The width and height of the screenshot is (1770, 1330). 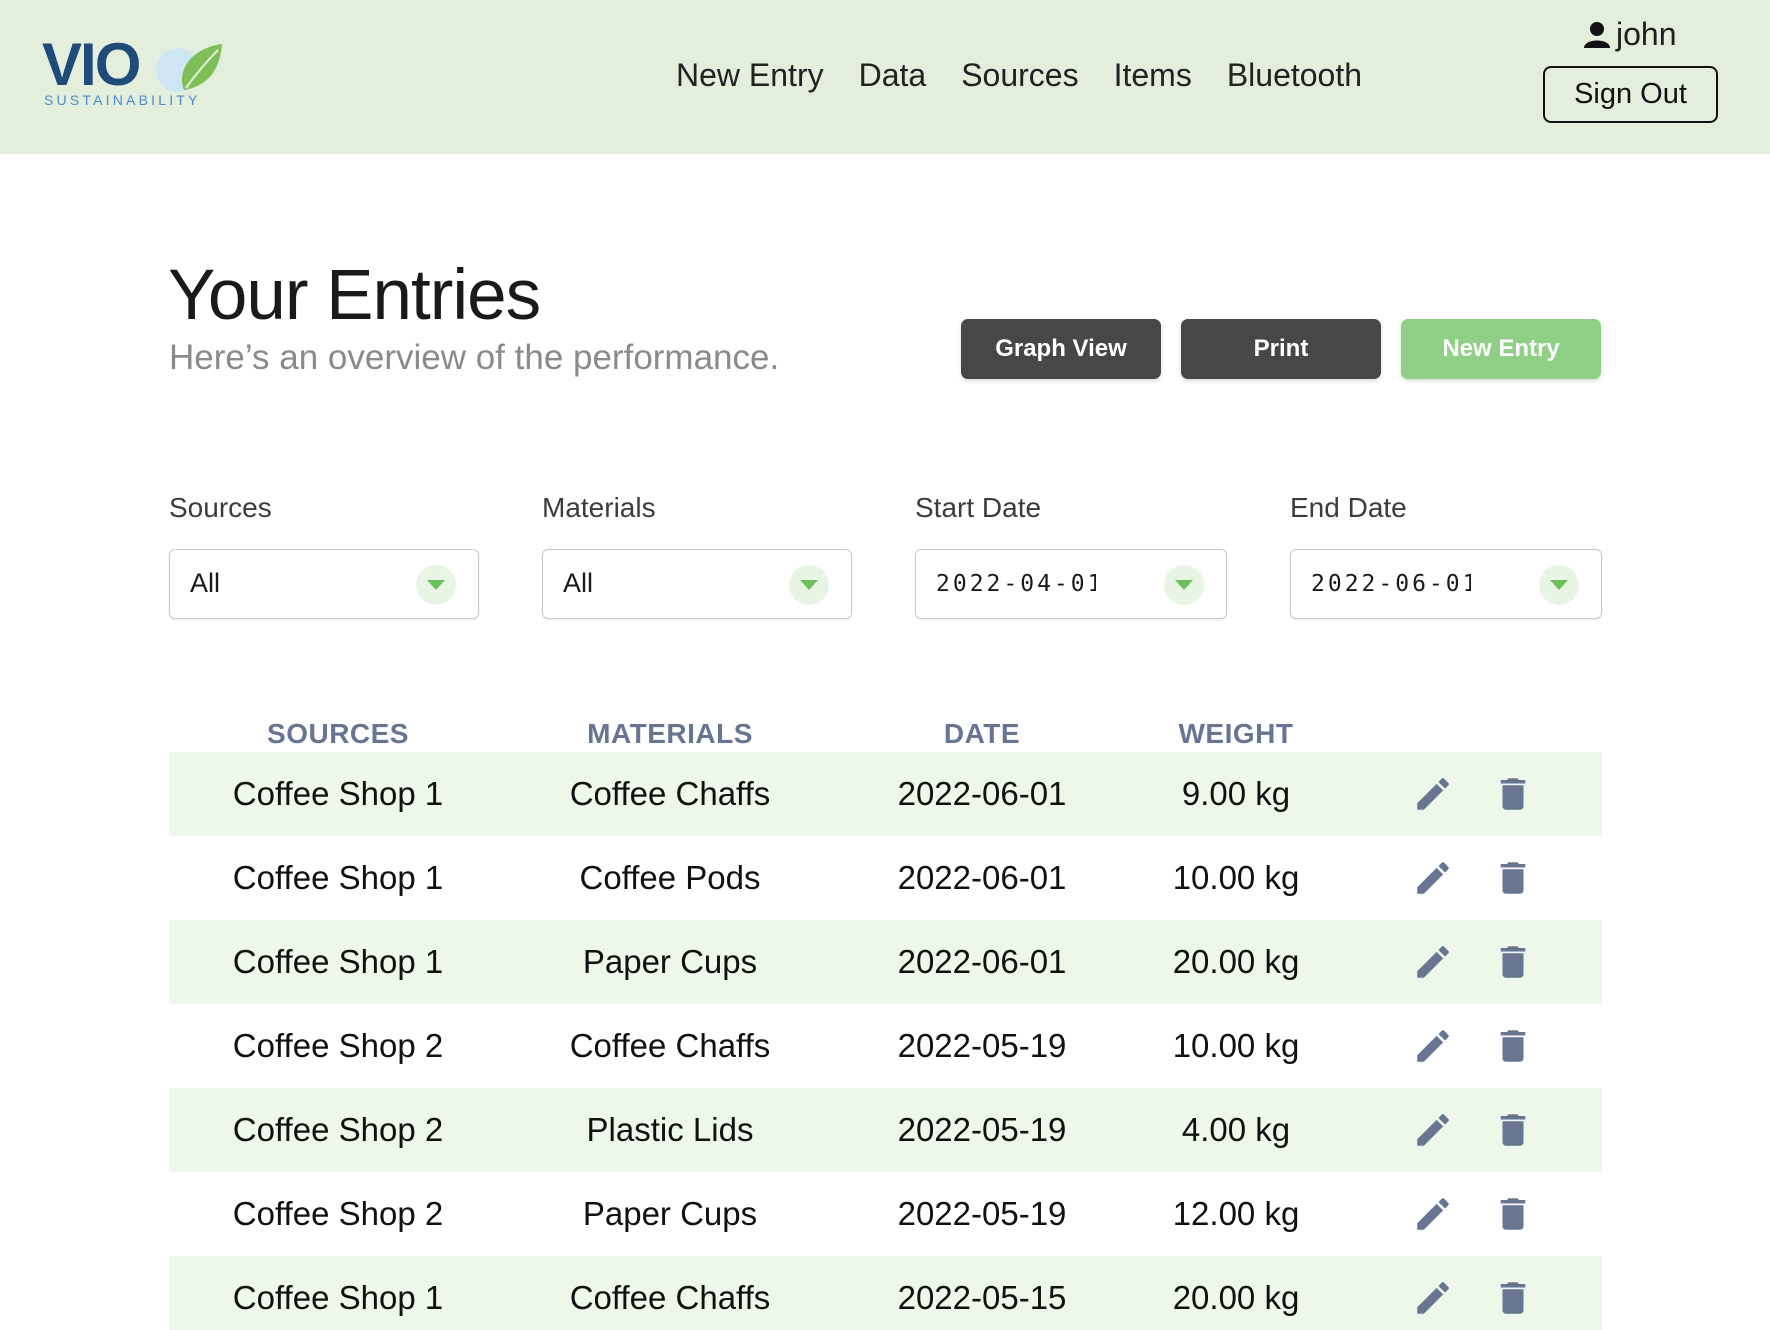 I want to click on cell-material: Coffee Pods, so click(x=670, y=877).